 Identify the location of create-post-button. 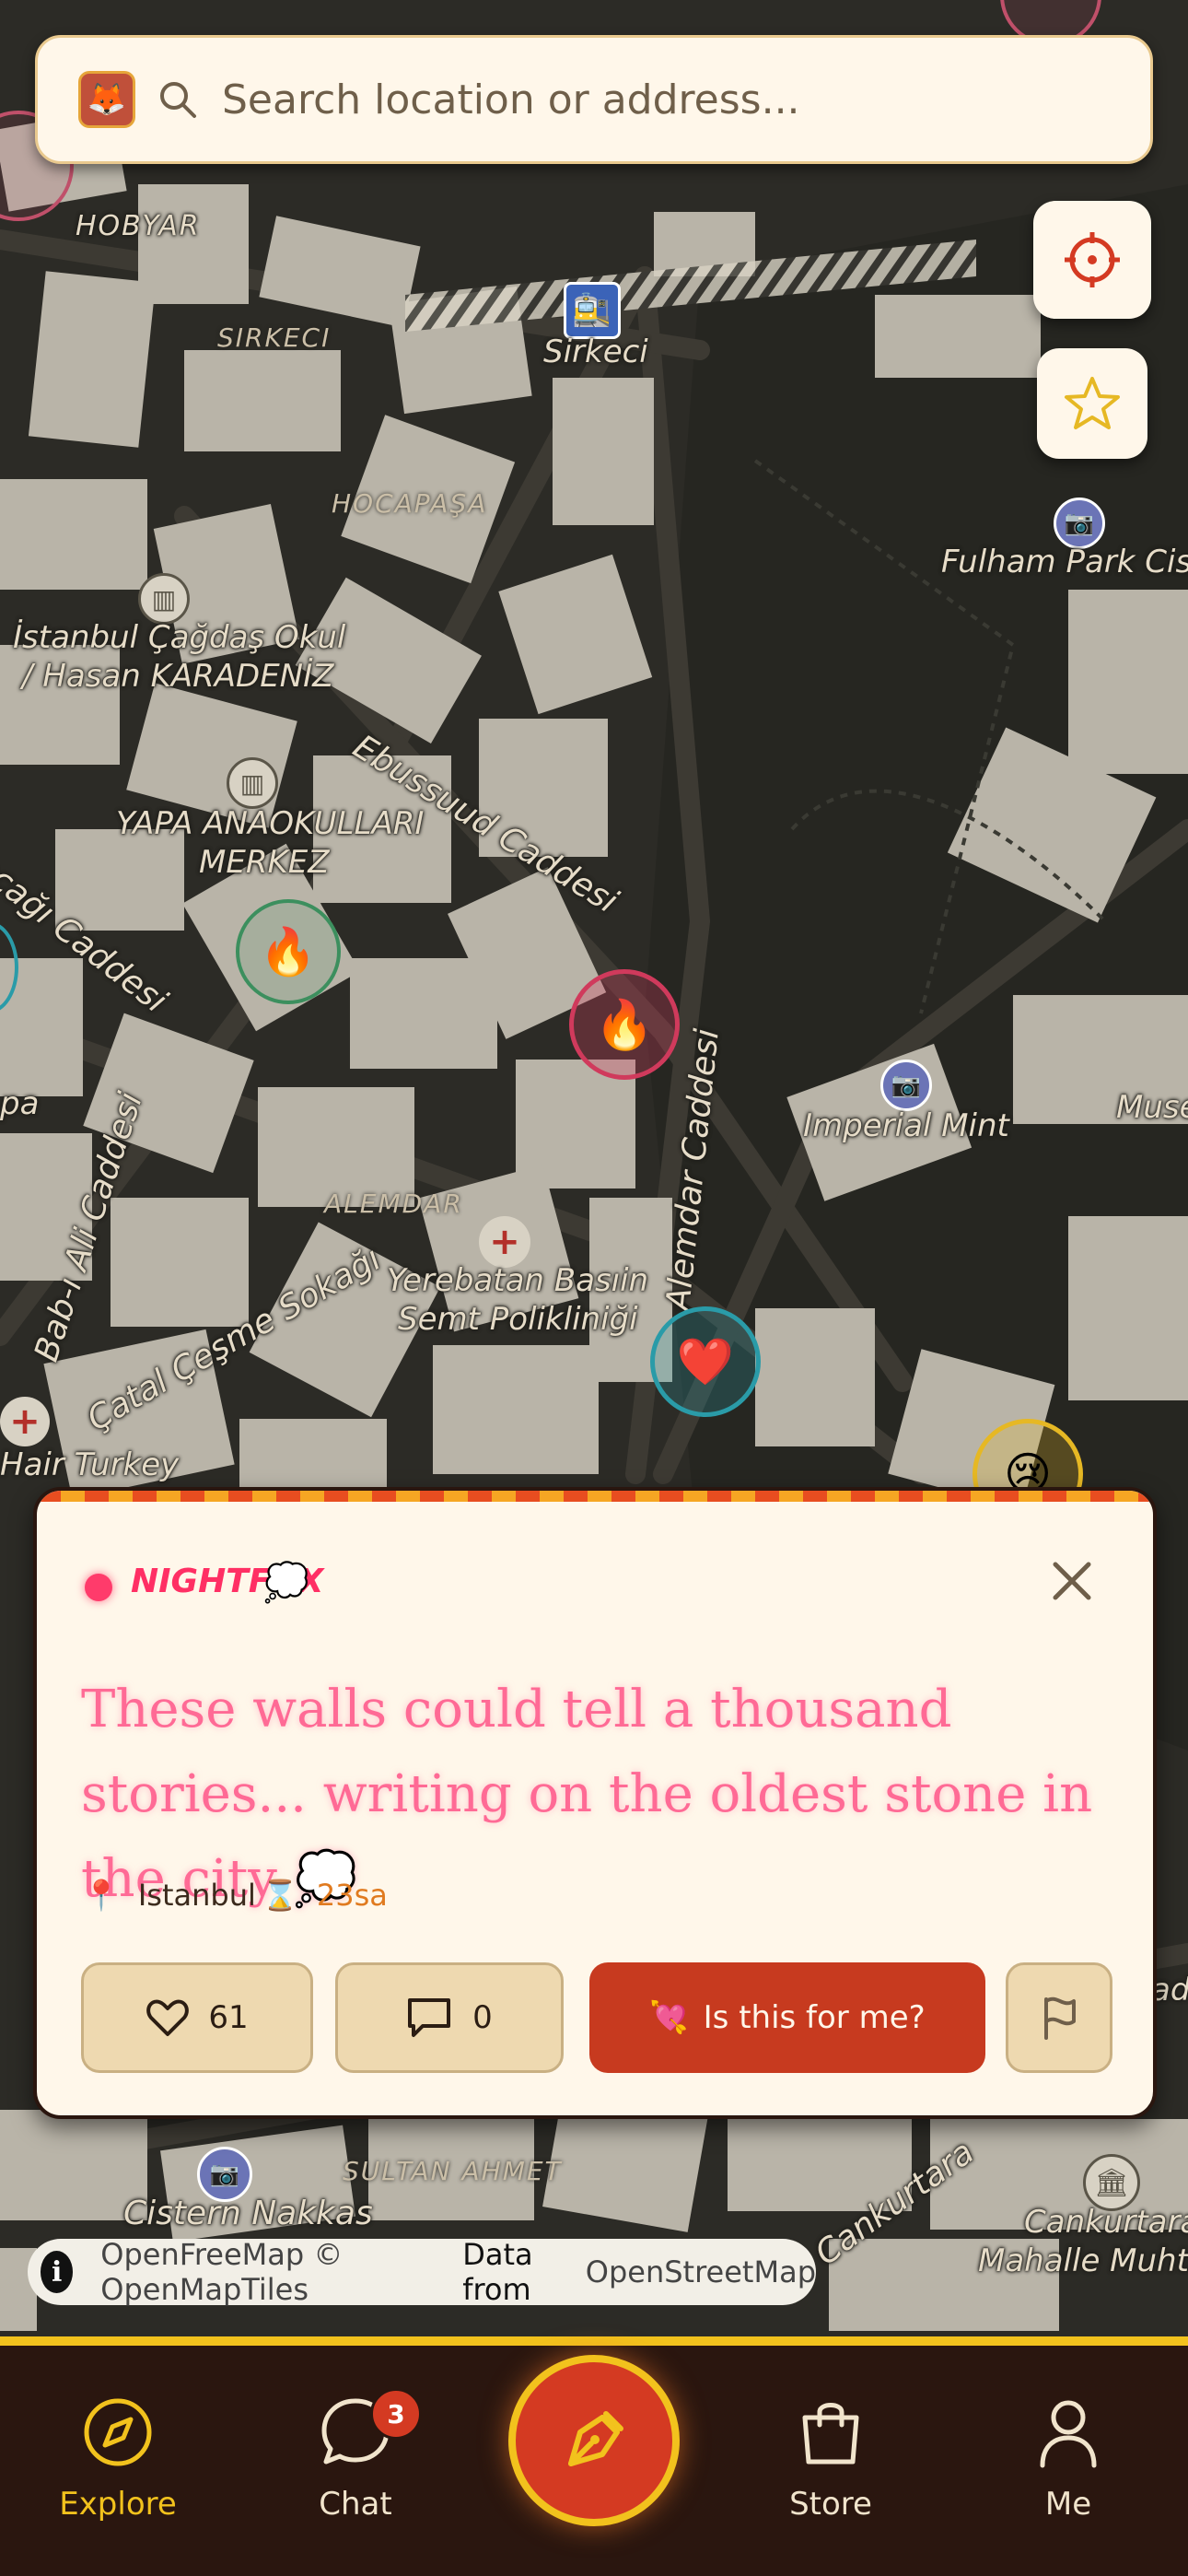
(594, 2440).